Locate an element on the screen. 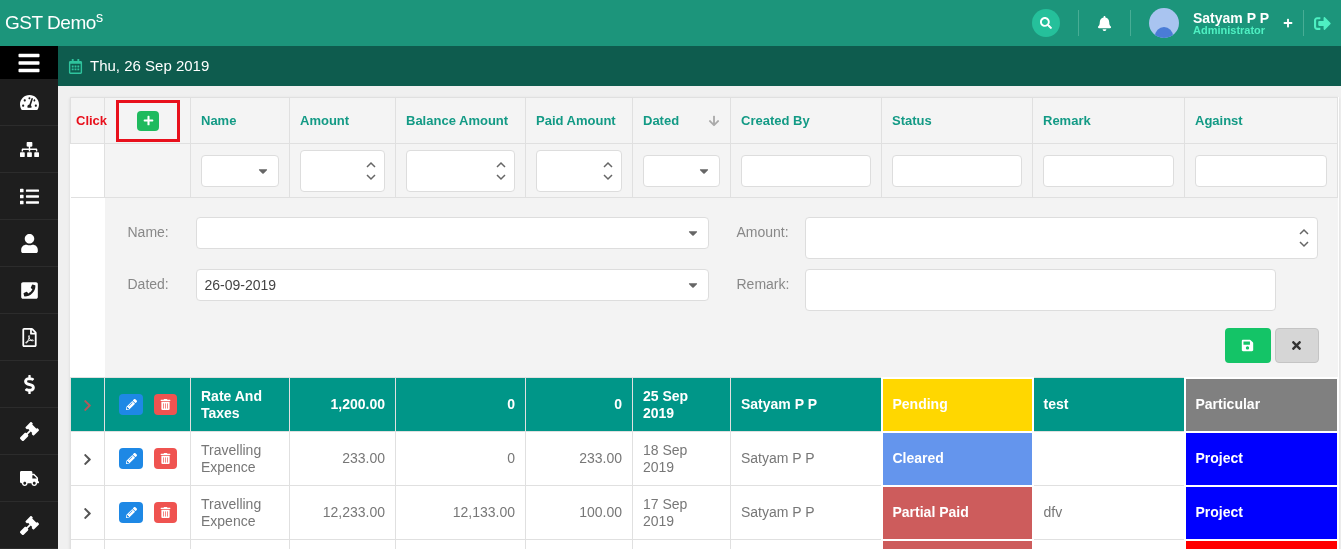 Image resolution: width=1341 pixels, height=549 pixels. table-cell: 12,233.00 is located at coordinates (353, 512).